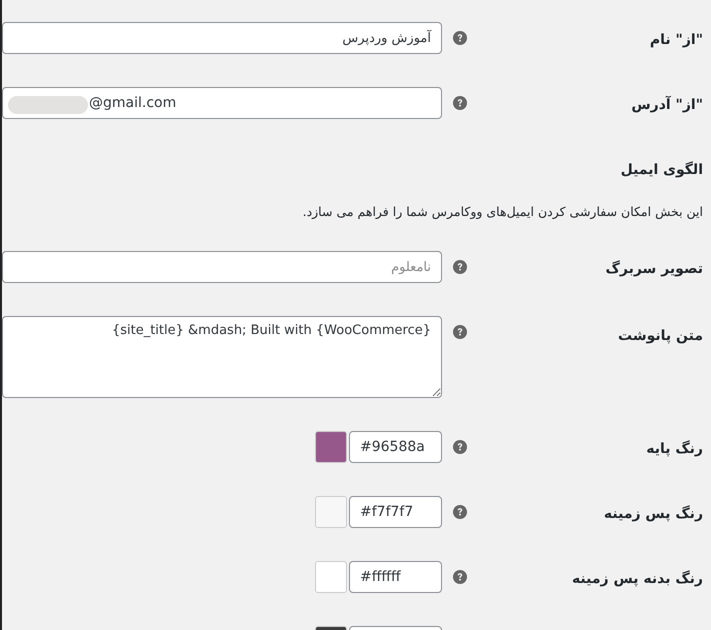 This screenshot has height=630, width=711. I want to click on field-label: رنگ بدنه پس زمینه, so click(637, 578).